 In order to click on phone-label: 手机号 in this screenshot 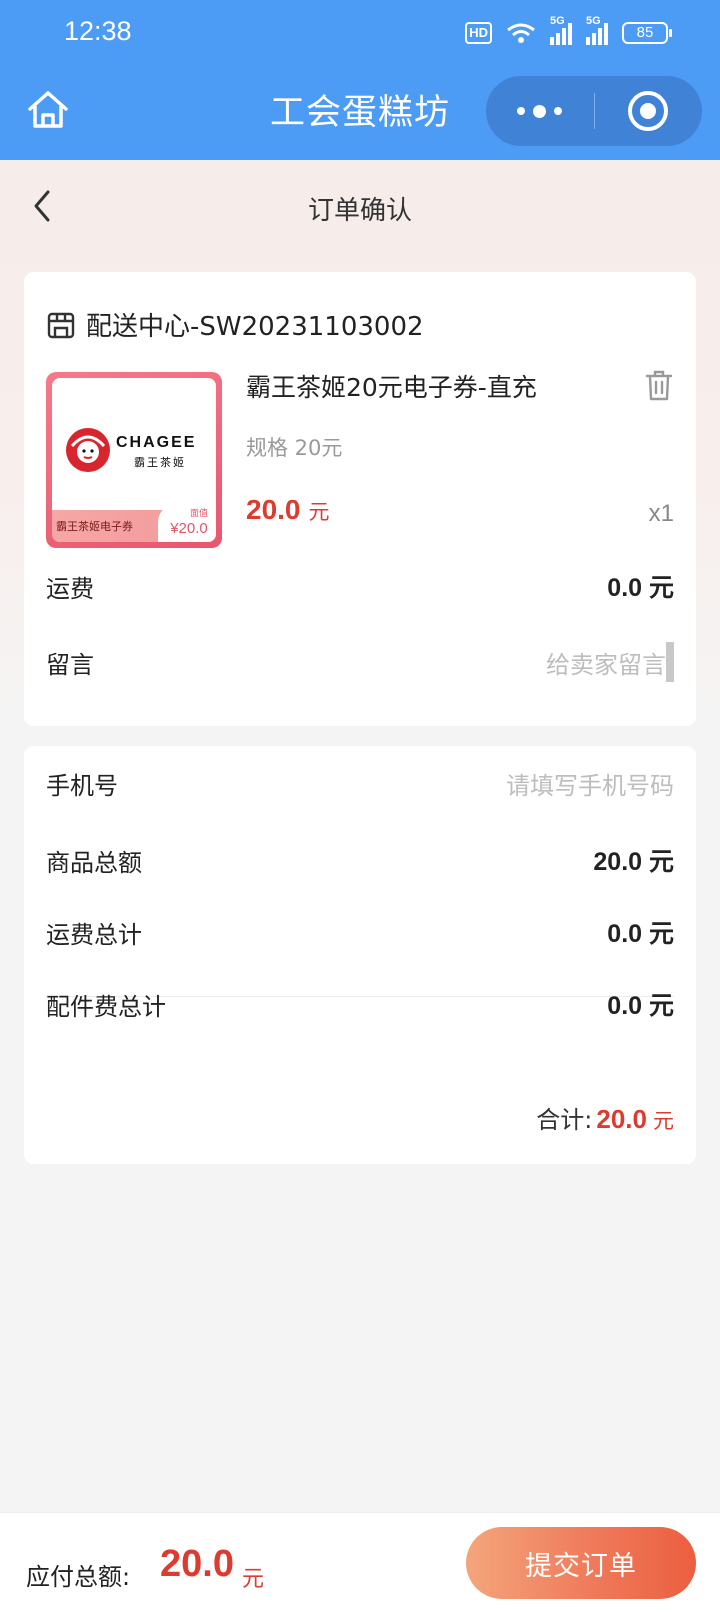, I will do `click(82, 786)`.